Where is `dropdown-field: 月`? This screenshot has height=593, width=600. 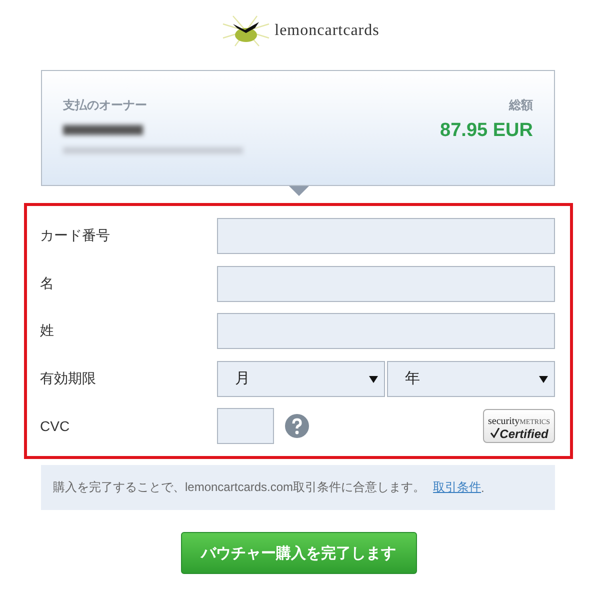
dropdown-field: 月 is located at coordinates (301, 378).